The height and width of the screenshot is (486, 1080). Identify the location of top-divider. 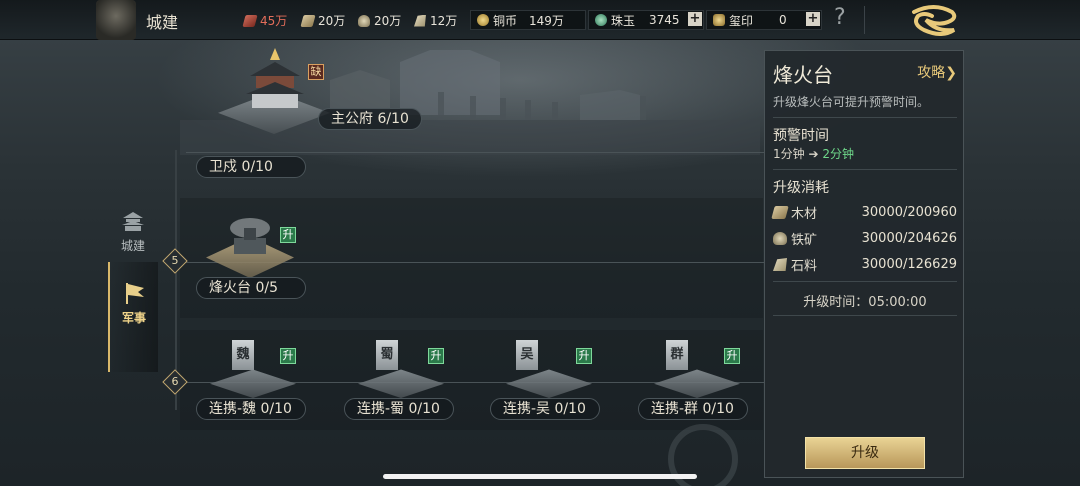
(864, 20).